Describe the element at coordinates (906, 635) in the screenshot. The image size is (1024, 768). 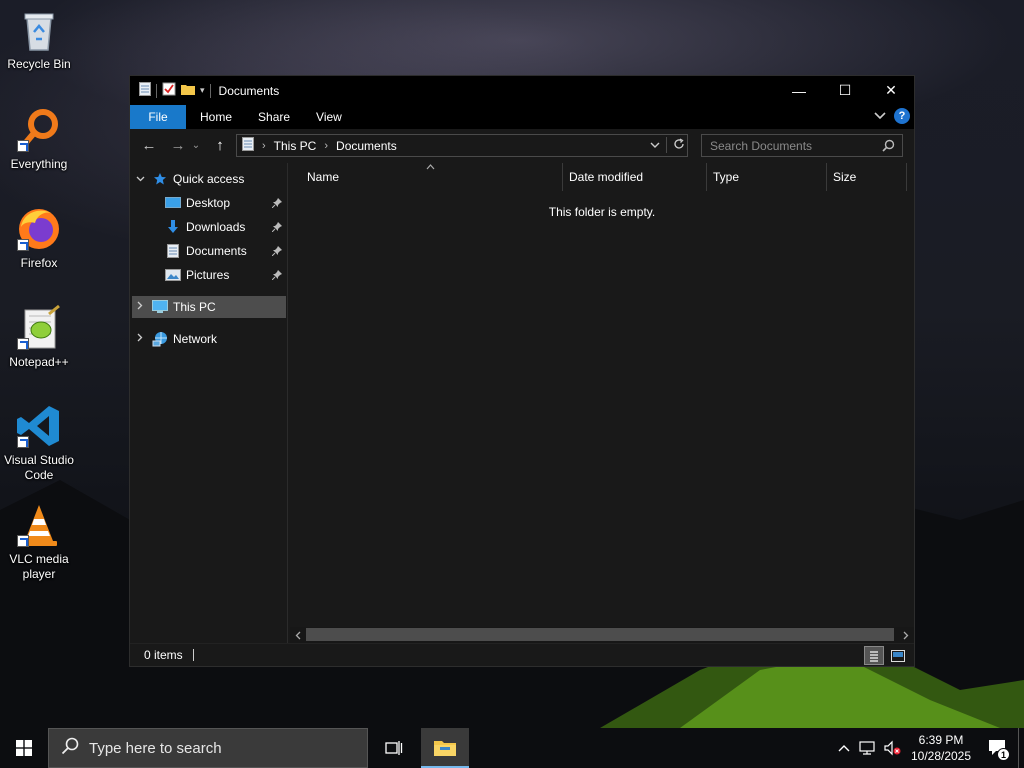
I see `scroll-right-icon` at that location.